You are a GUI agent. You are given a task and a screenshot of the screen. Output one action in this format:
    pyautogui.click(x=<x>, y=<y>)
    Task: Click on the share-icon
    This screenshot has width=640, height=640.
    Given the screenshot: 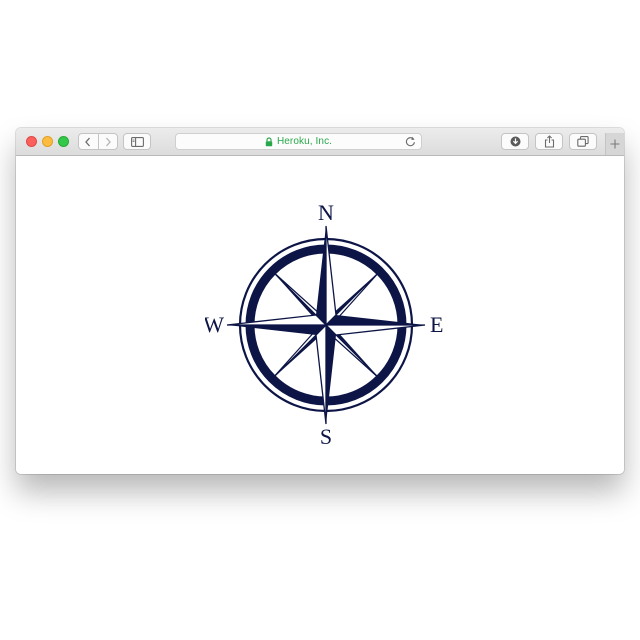 What is the action you would take?
    pyautogui.click(x=549, y=141)
    